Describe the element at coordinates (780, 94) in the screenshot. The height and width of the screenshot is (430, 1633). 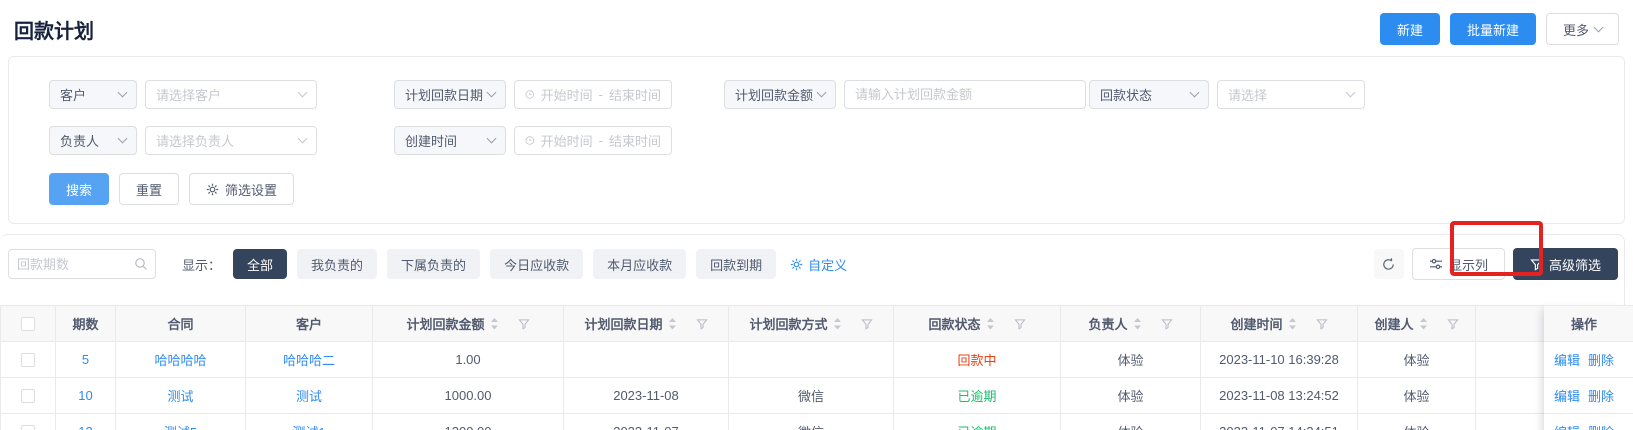
I see `filter-field-select: 计划回款金额` at that location.